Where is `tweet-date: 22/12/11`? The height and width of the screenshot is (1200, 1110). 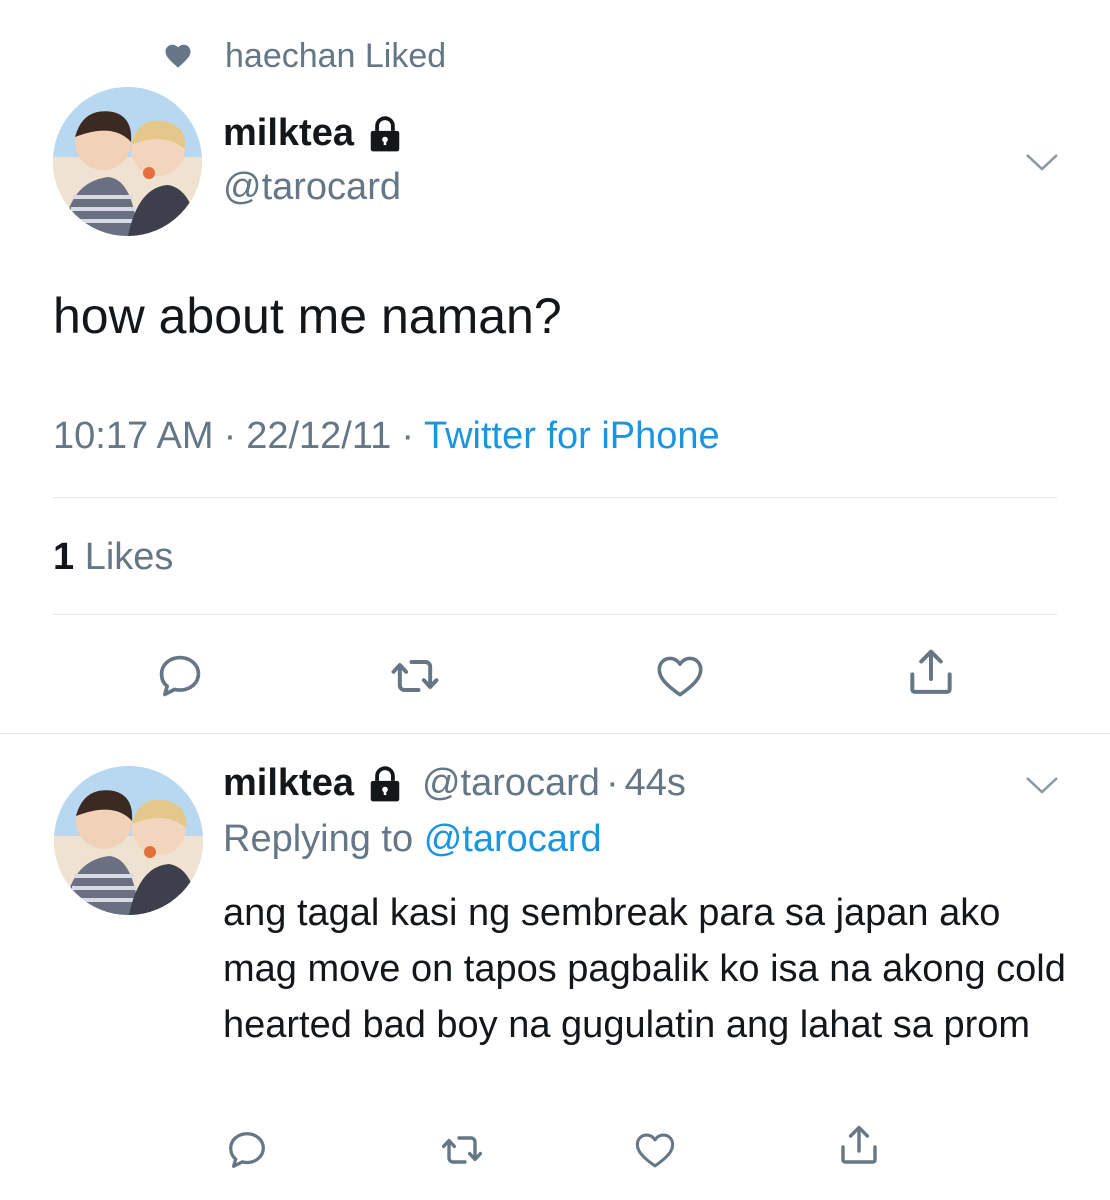
tweet-date: 22/12/11 is located at coordinates (318, 436).